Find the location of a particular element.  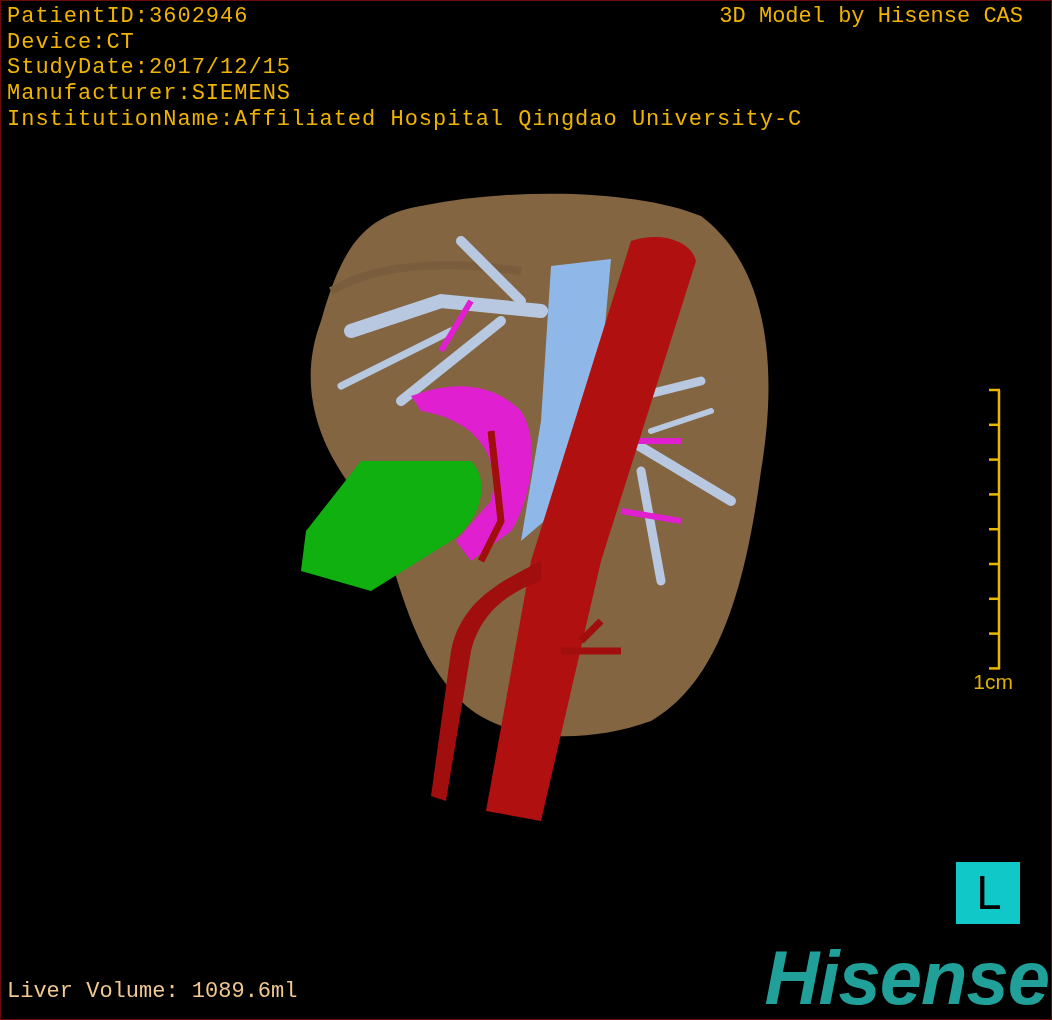

patient-info-text: StudyDate:2017/12/15 is located at coordinates (149, 68).